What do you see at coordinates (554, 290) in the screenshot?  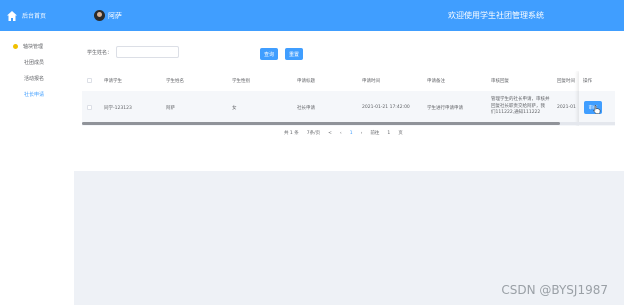 I see `watermark: CSDN @BYSJ1987` at bounding box center [554, 290].